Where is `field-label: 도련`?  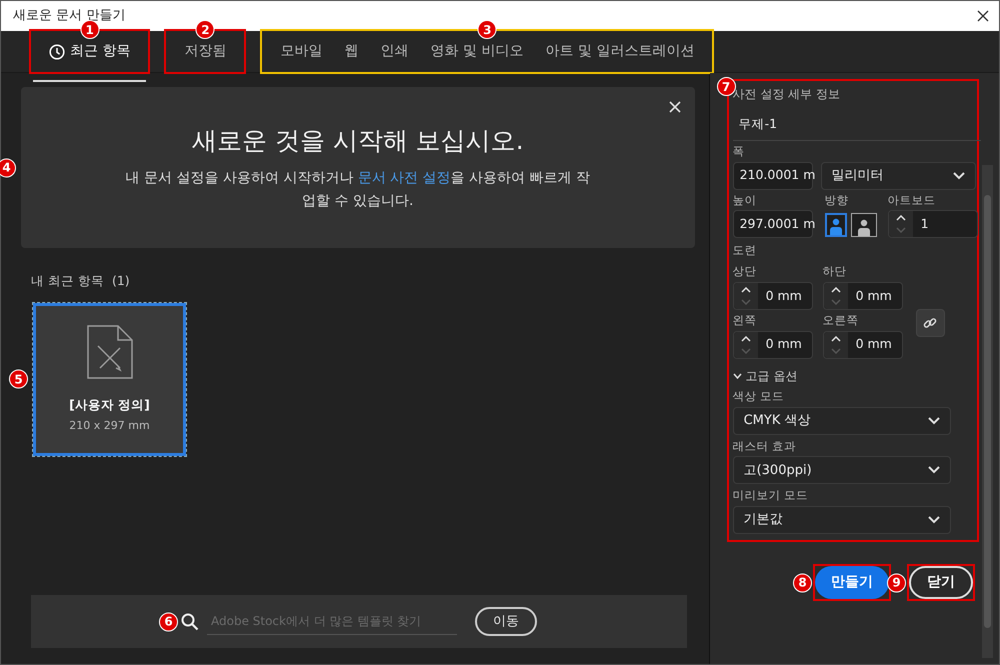 field-label: 도련 is located at coordinates (745, 251).